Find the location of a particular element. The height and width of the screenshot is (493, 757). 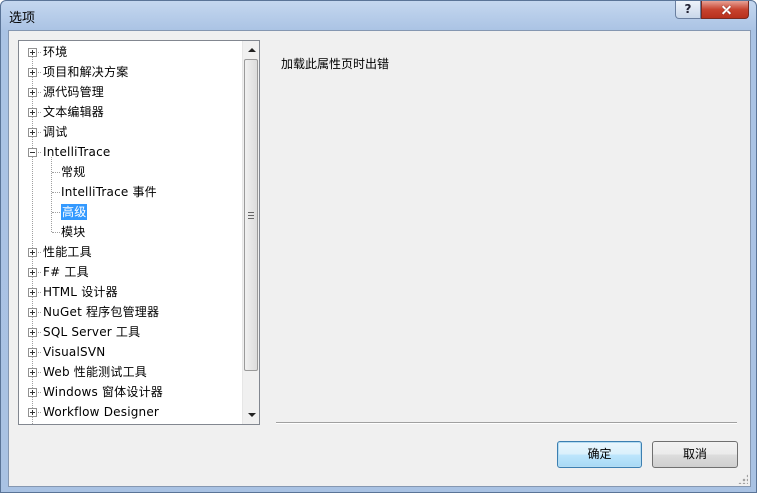

help-icon: ? is located at coordinates (688, 9).